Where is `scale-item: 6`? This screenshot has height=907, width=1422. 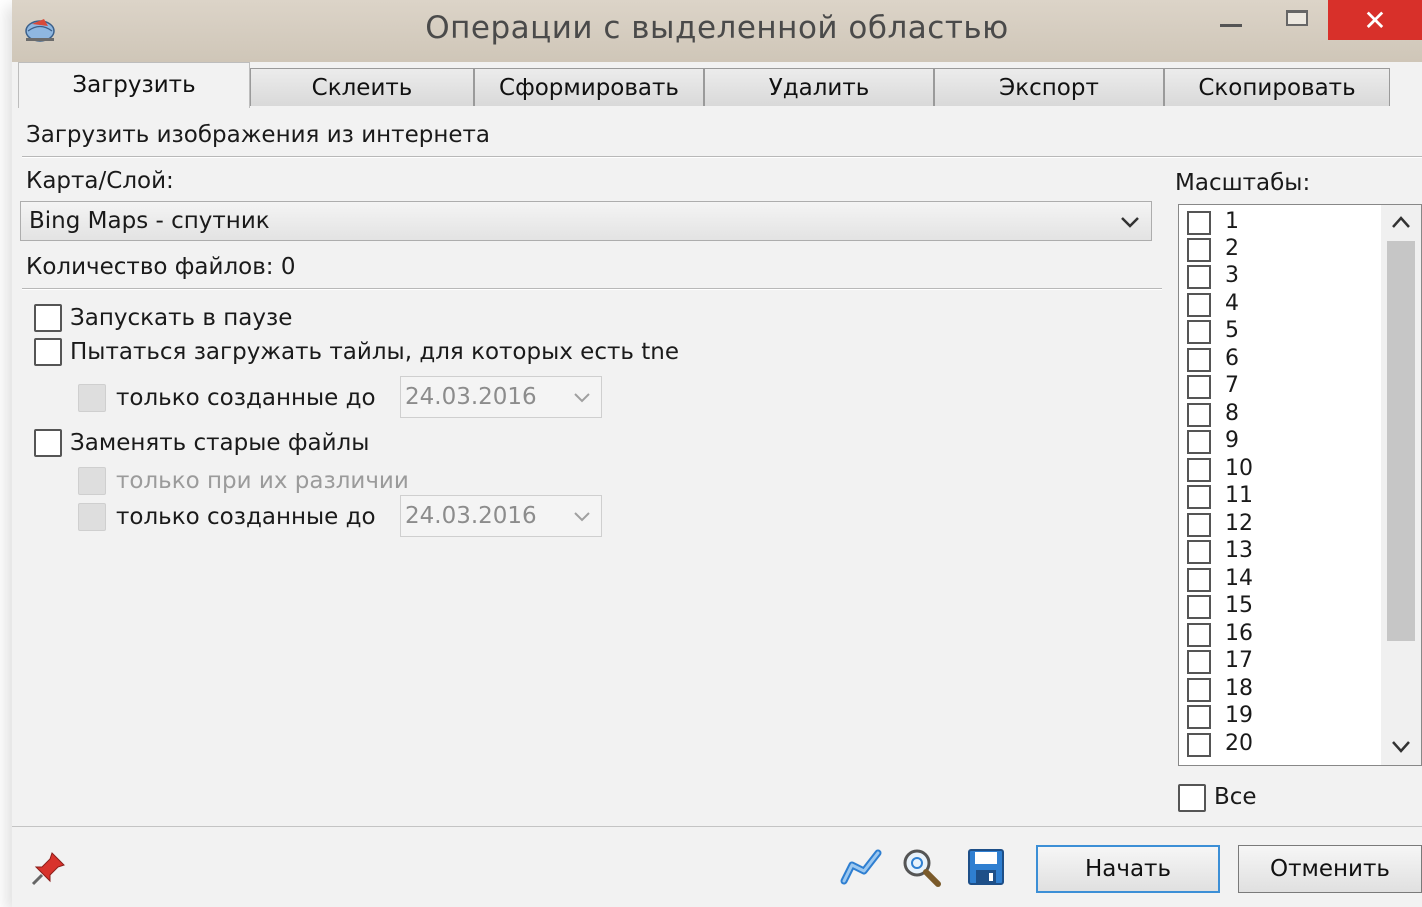 scale-item: 6 is located at coordinates (1277, 359).